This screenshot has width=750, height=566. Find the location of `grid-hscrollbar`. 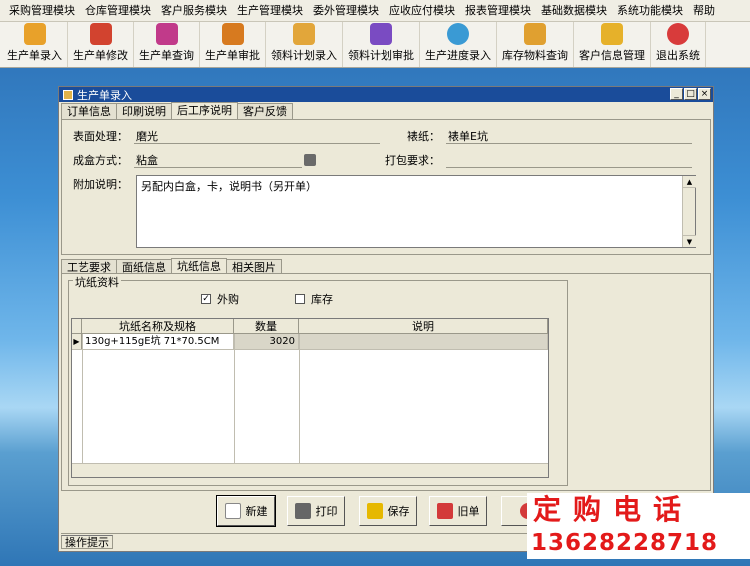

grid-hscrollbar is located at coordinates (310, 470).